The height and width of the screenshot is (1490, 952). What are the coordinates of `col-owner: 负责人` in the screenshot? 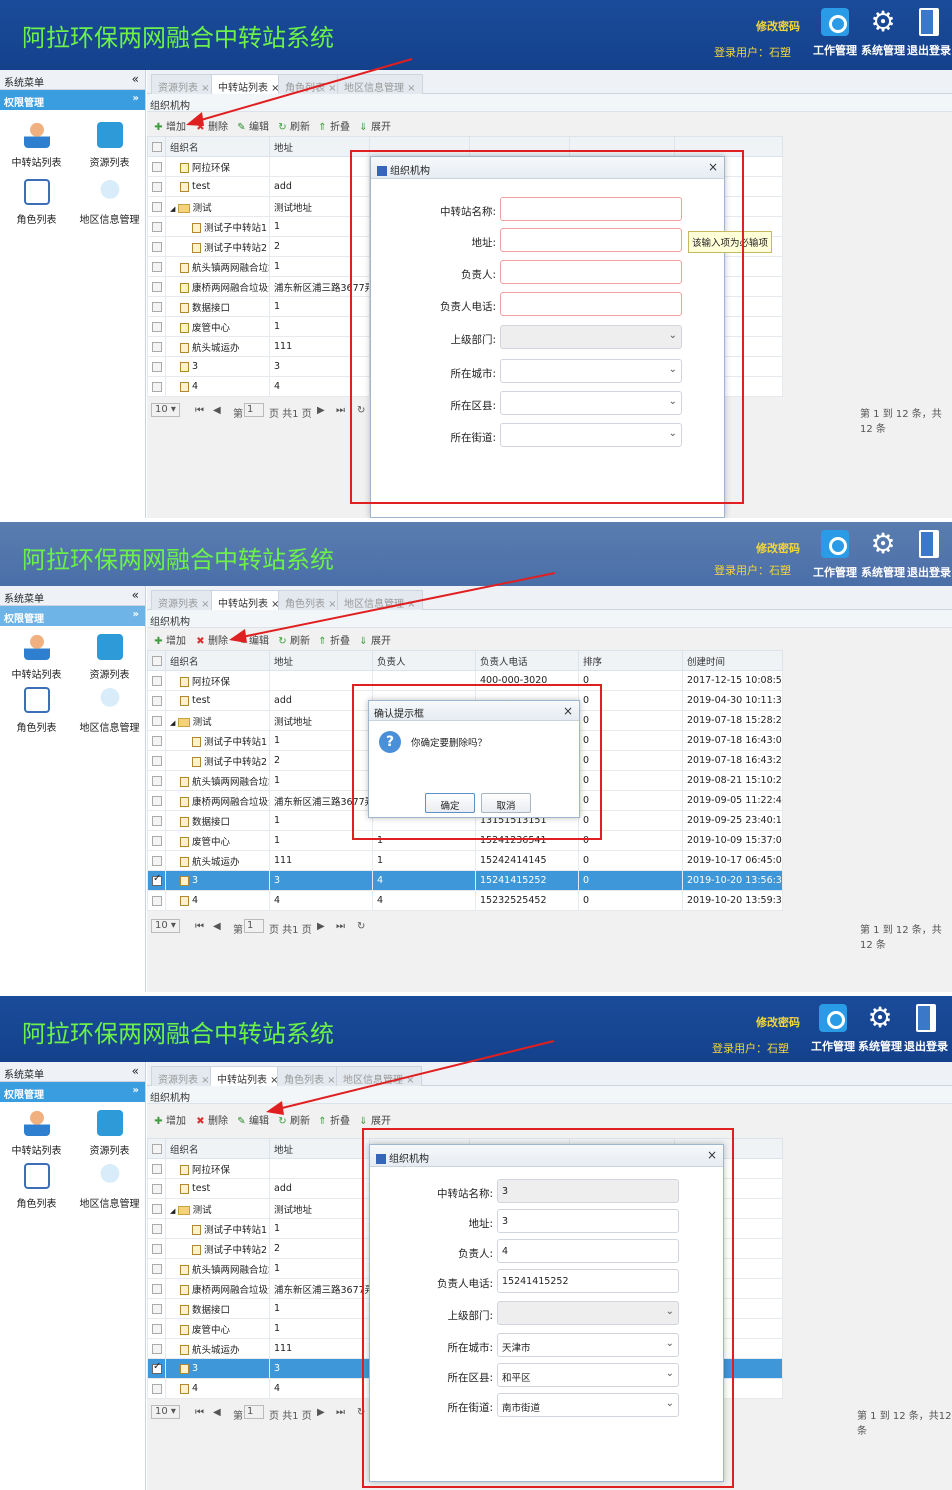 It's located at (424, 660).